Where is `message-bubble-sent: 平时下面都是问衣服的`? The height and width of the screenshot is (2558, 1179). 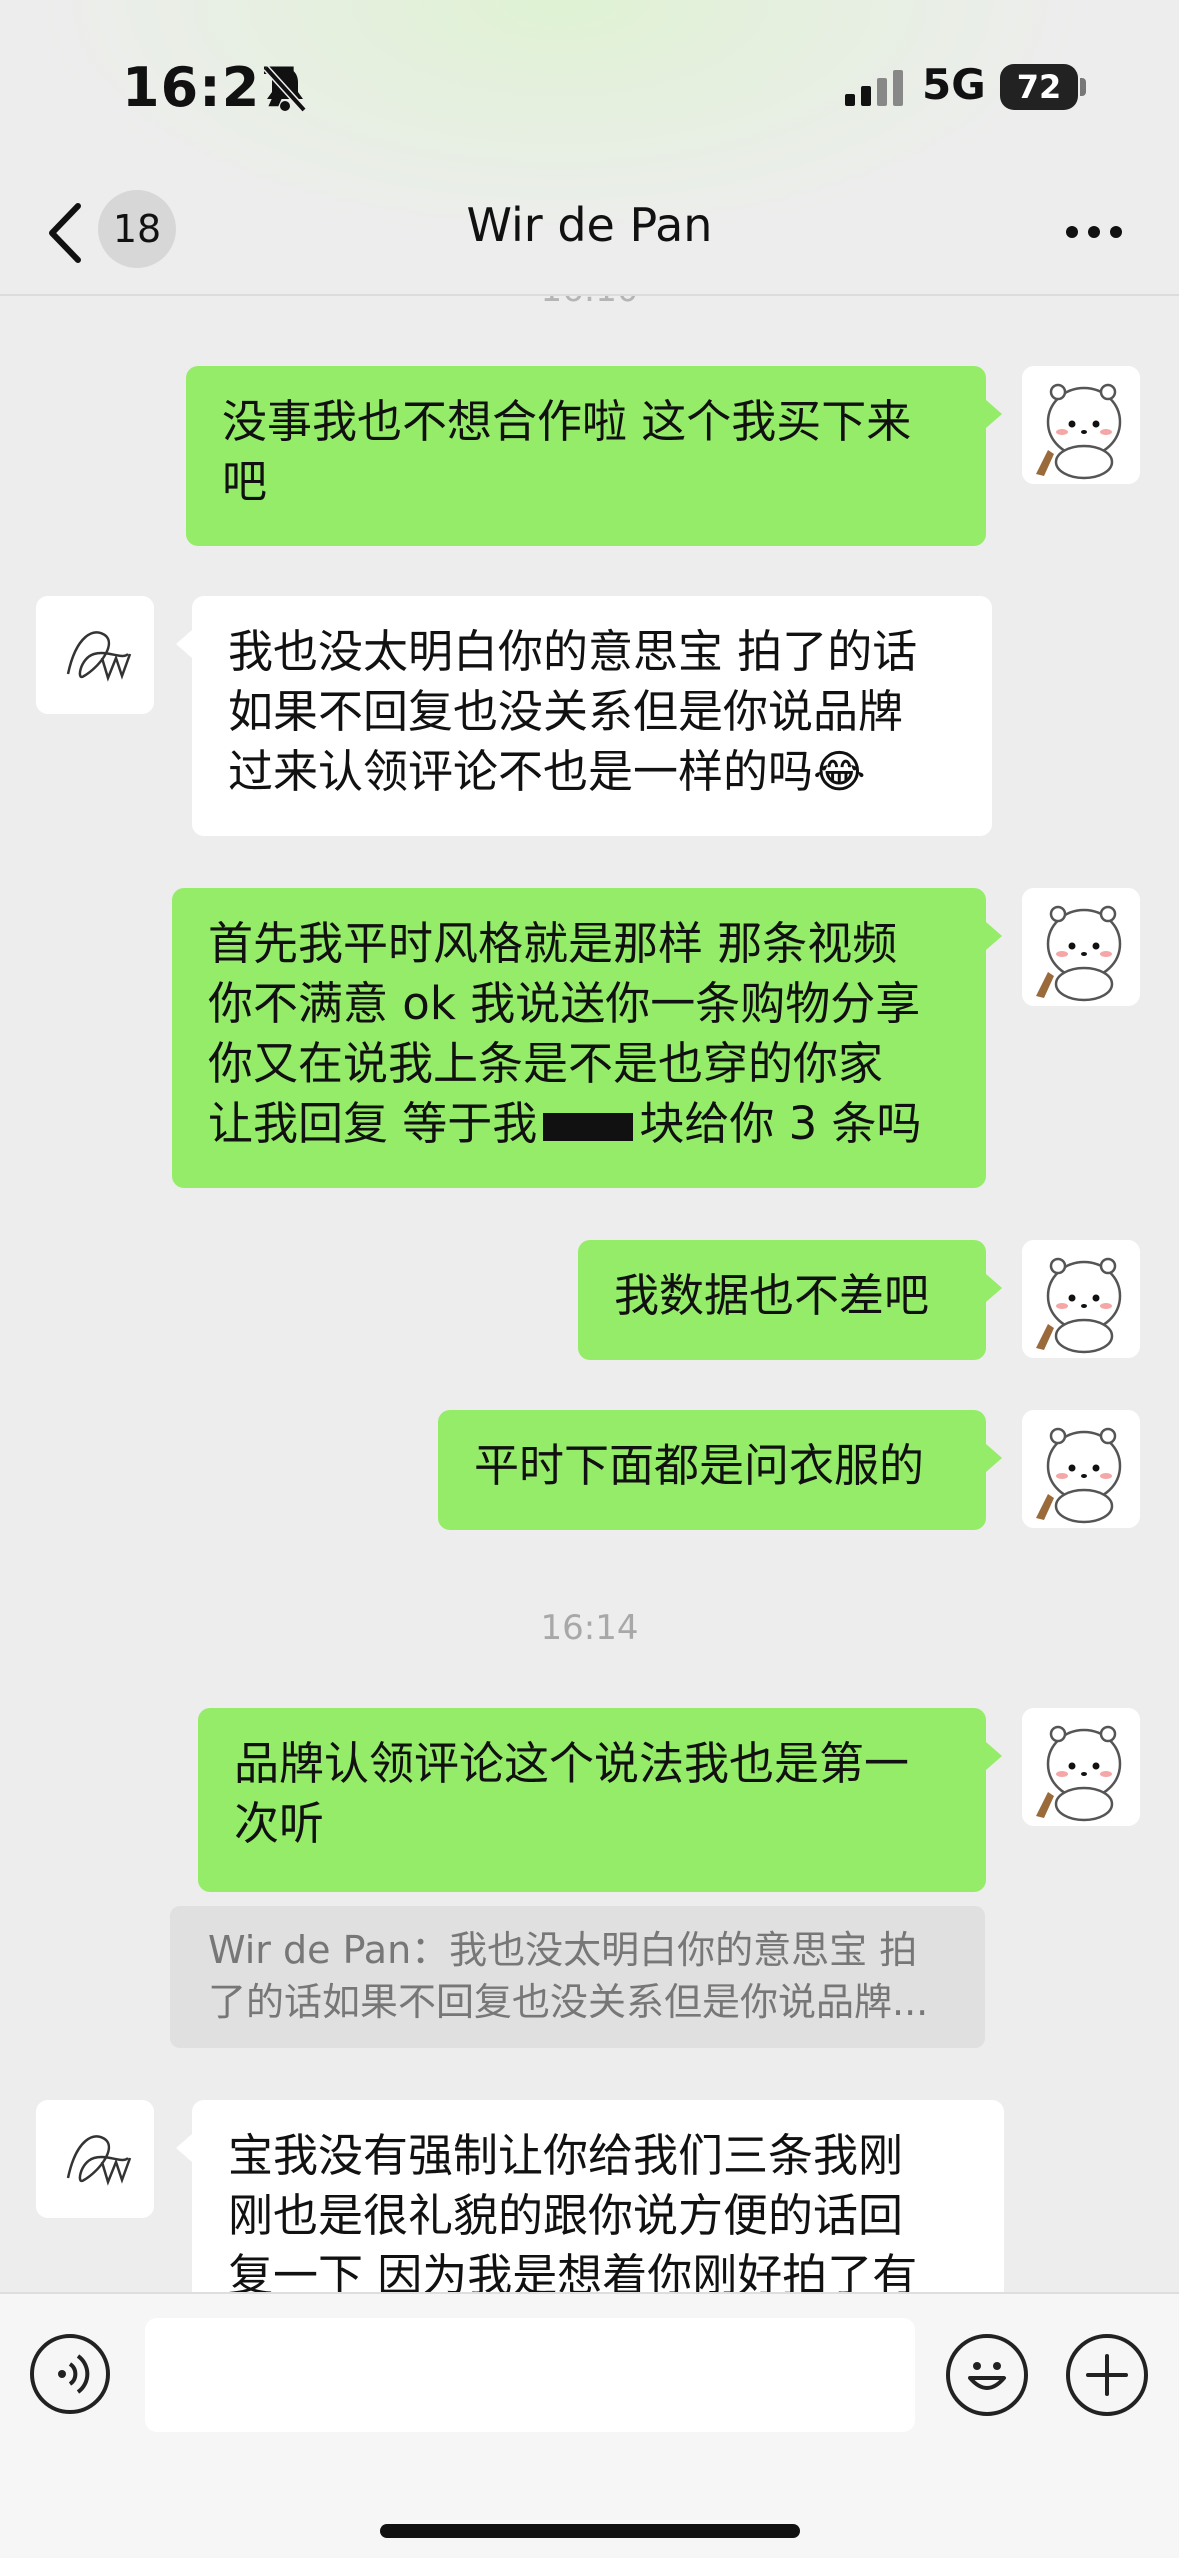
message-bubble-sent: 平时下面都是问衣服的 is located at coordinates (712, 1470).